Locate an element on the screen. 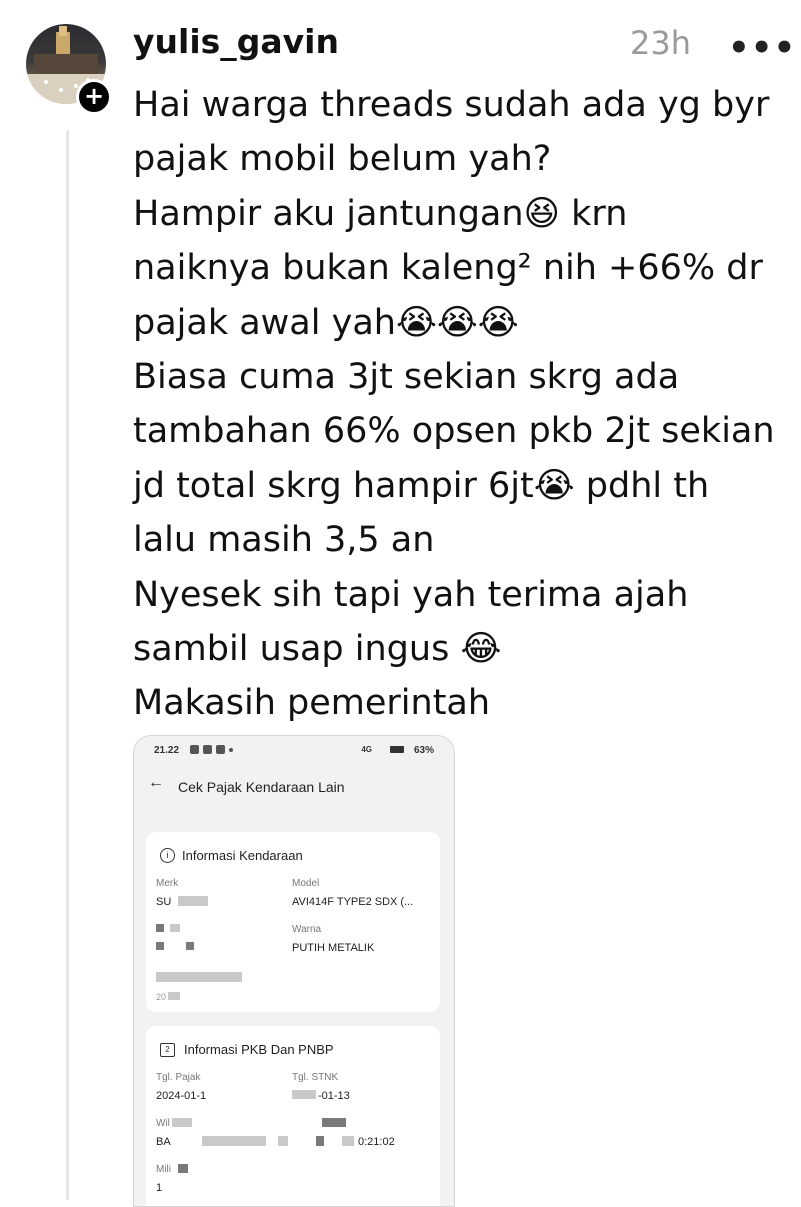 The image size is (801, 1207). thread-line is located at coordinates (67, 665).